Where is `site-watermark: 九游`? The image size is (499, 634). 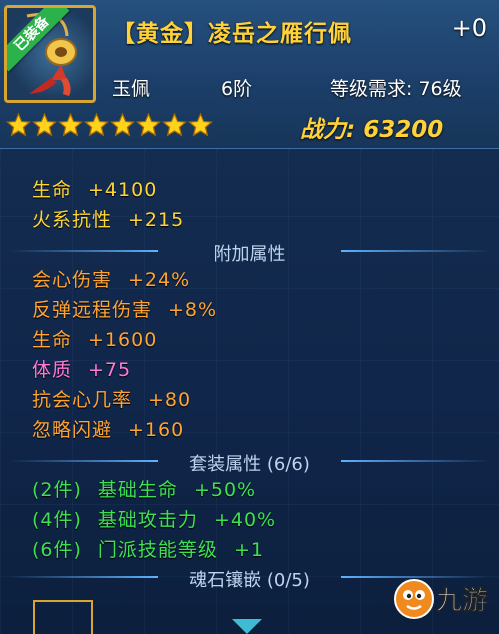 site-watermark: 九游 is located at coordinates (444, 599).